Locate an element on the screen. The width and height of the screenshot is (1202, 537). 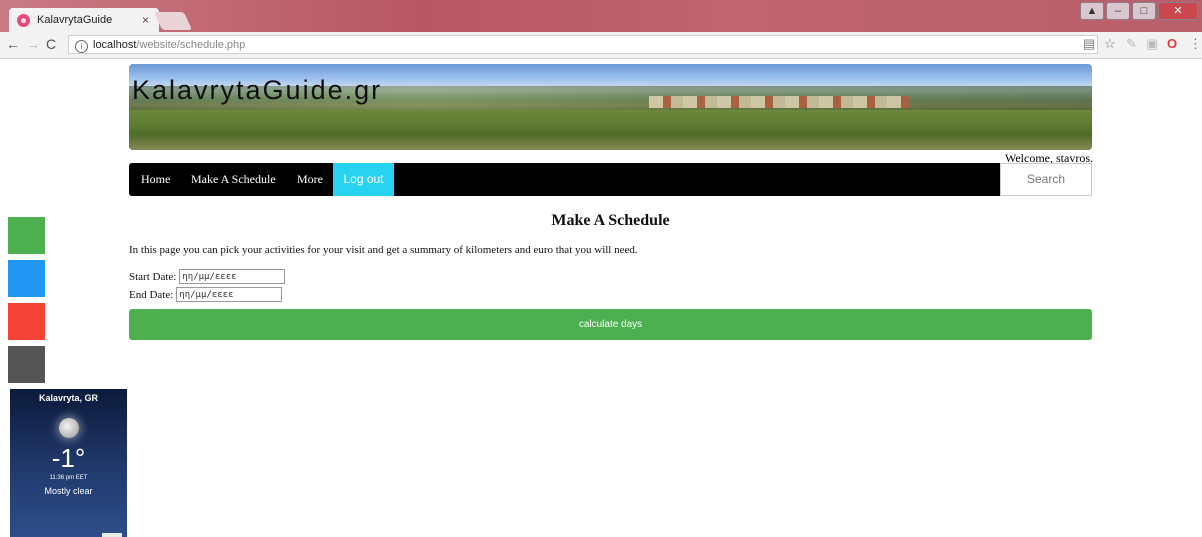
header-banner: KalavrytaGuide.gr is located at coordinates (610, 107).